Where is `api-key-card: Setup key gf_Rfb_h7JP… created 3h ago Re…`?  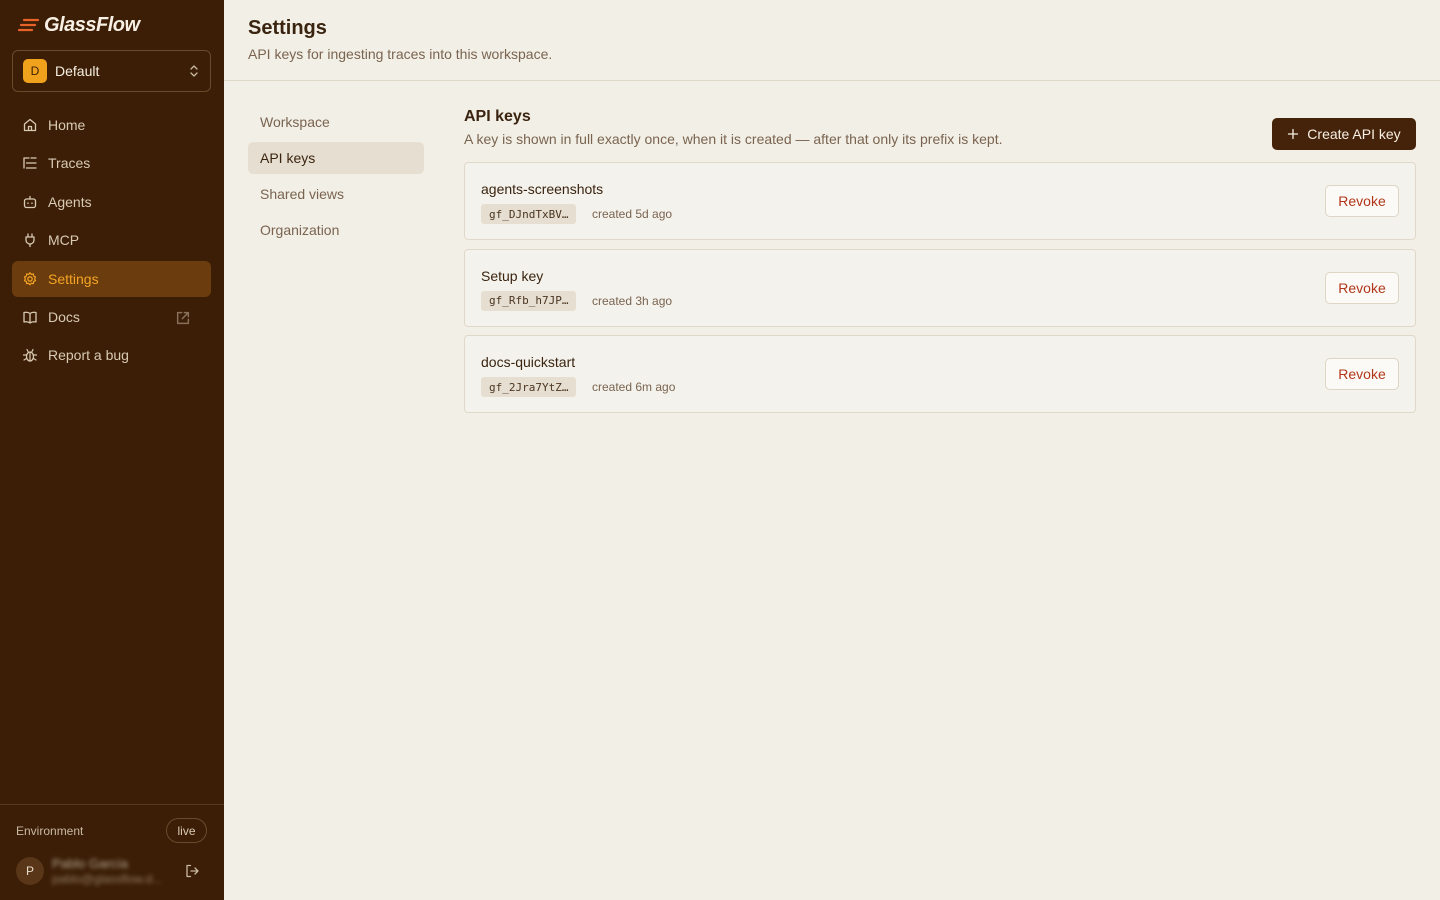
api-key-card: Setup key gf_Rfb_h7JP… created 3h ago Re… is located at coordinates (940, 287).